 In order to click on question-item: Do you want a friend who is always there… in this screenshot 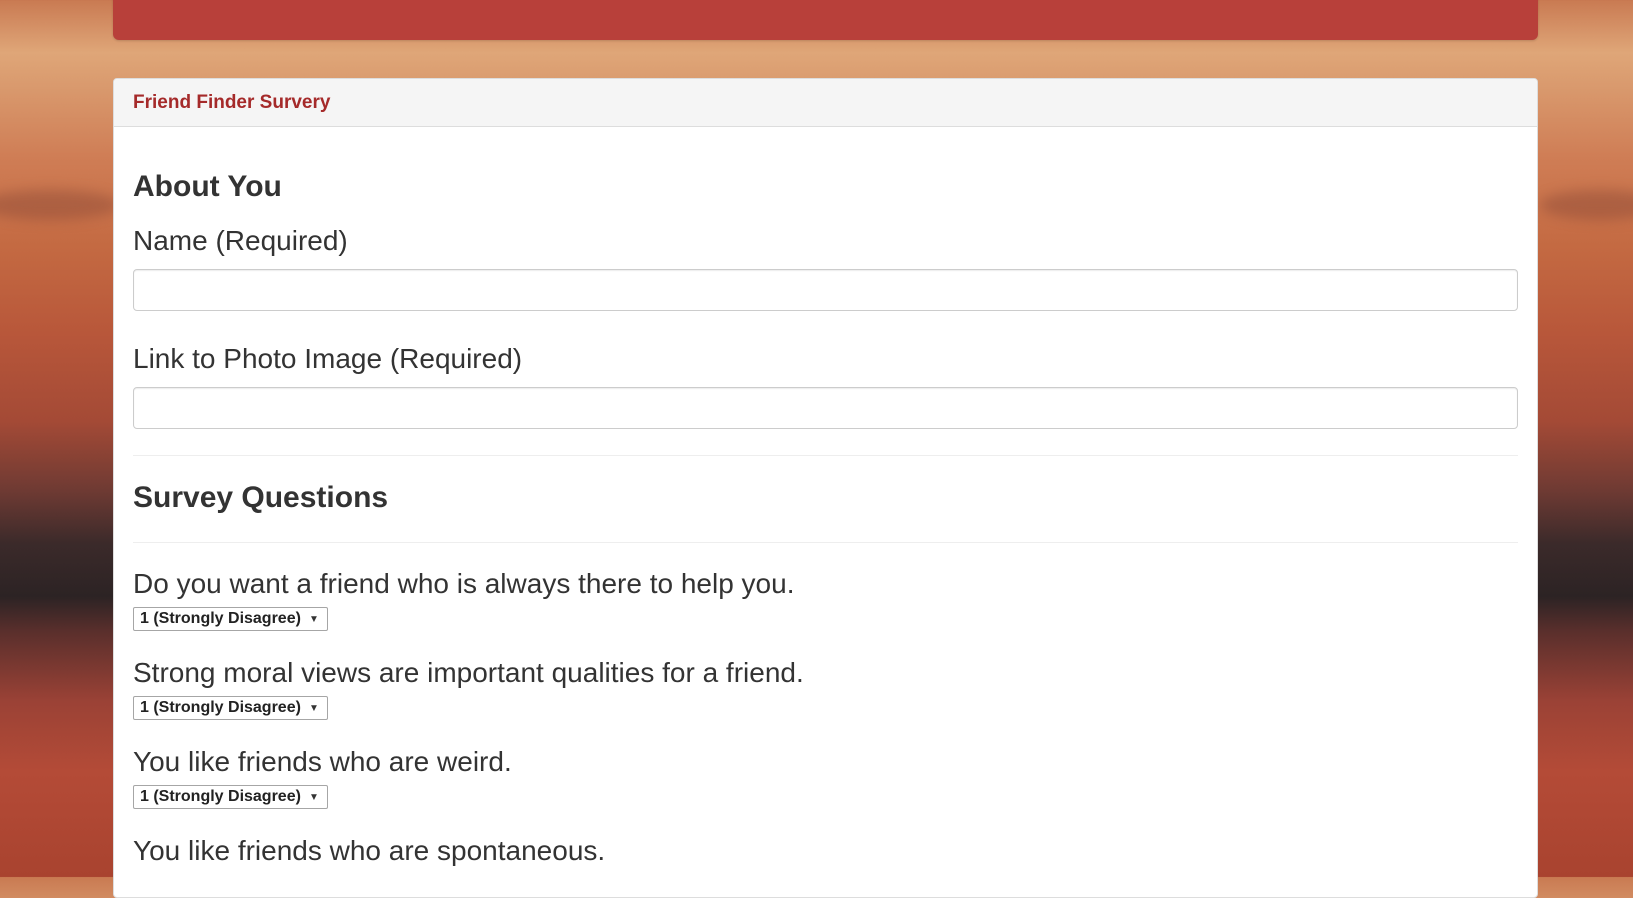, I will do `click(825, 599)`.